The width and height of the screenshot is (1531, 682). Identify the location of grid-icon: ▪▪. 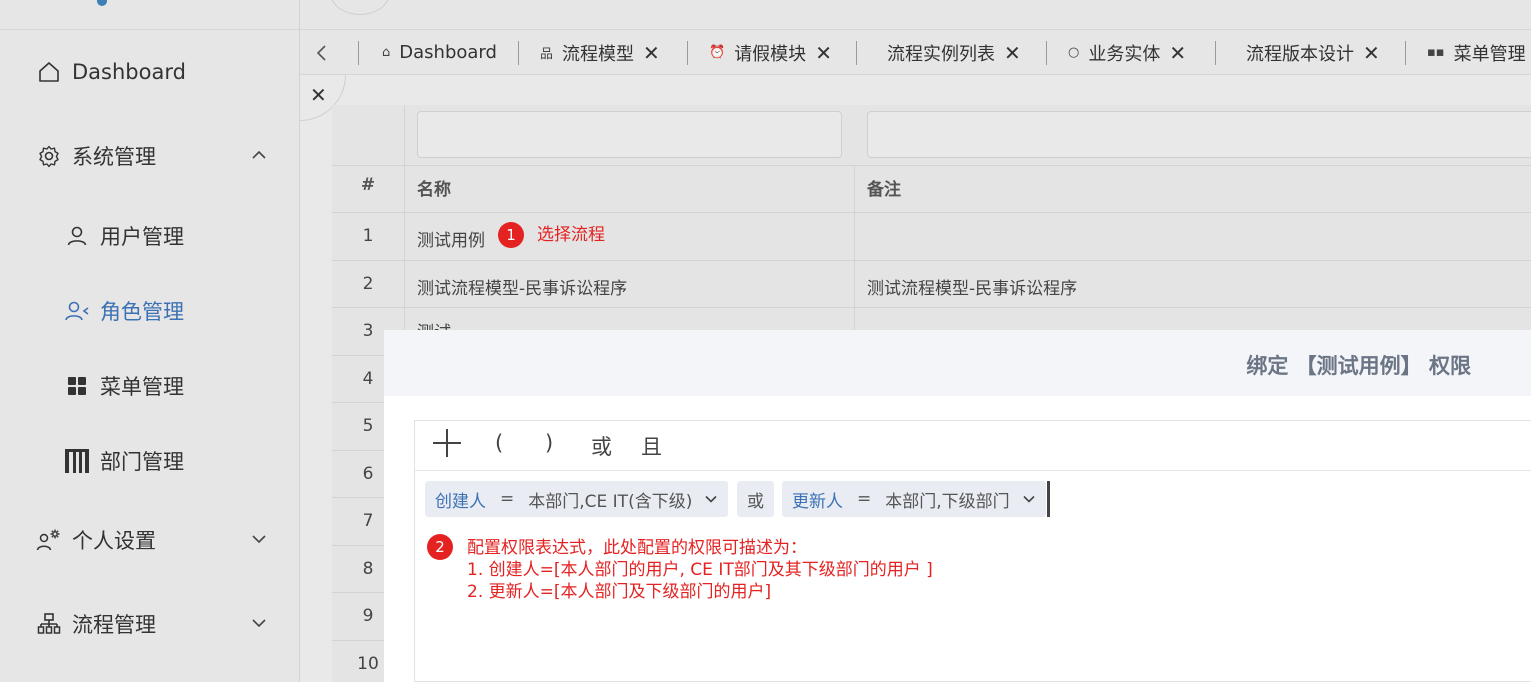
(1436, 52).